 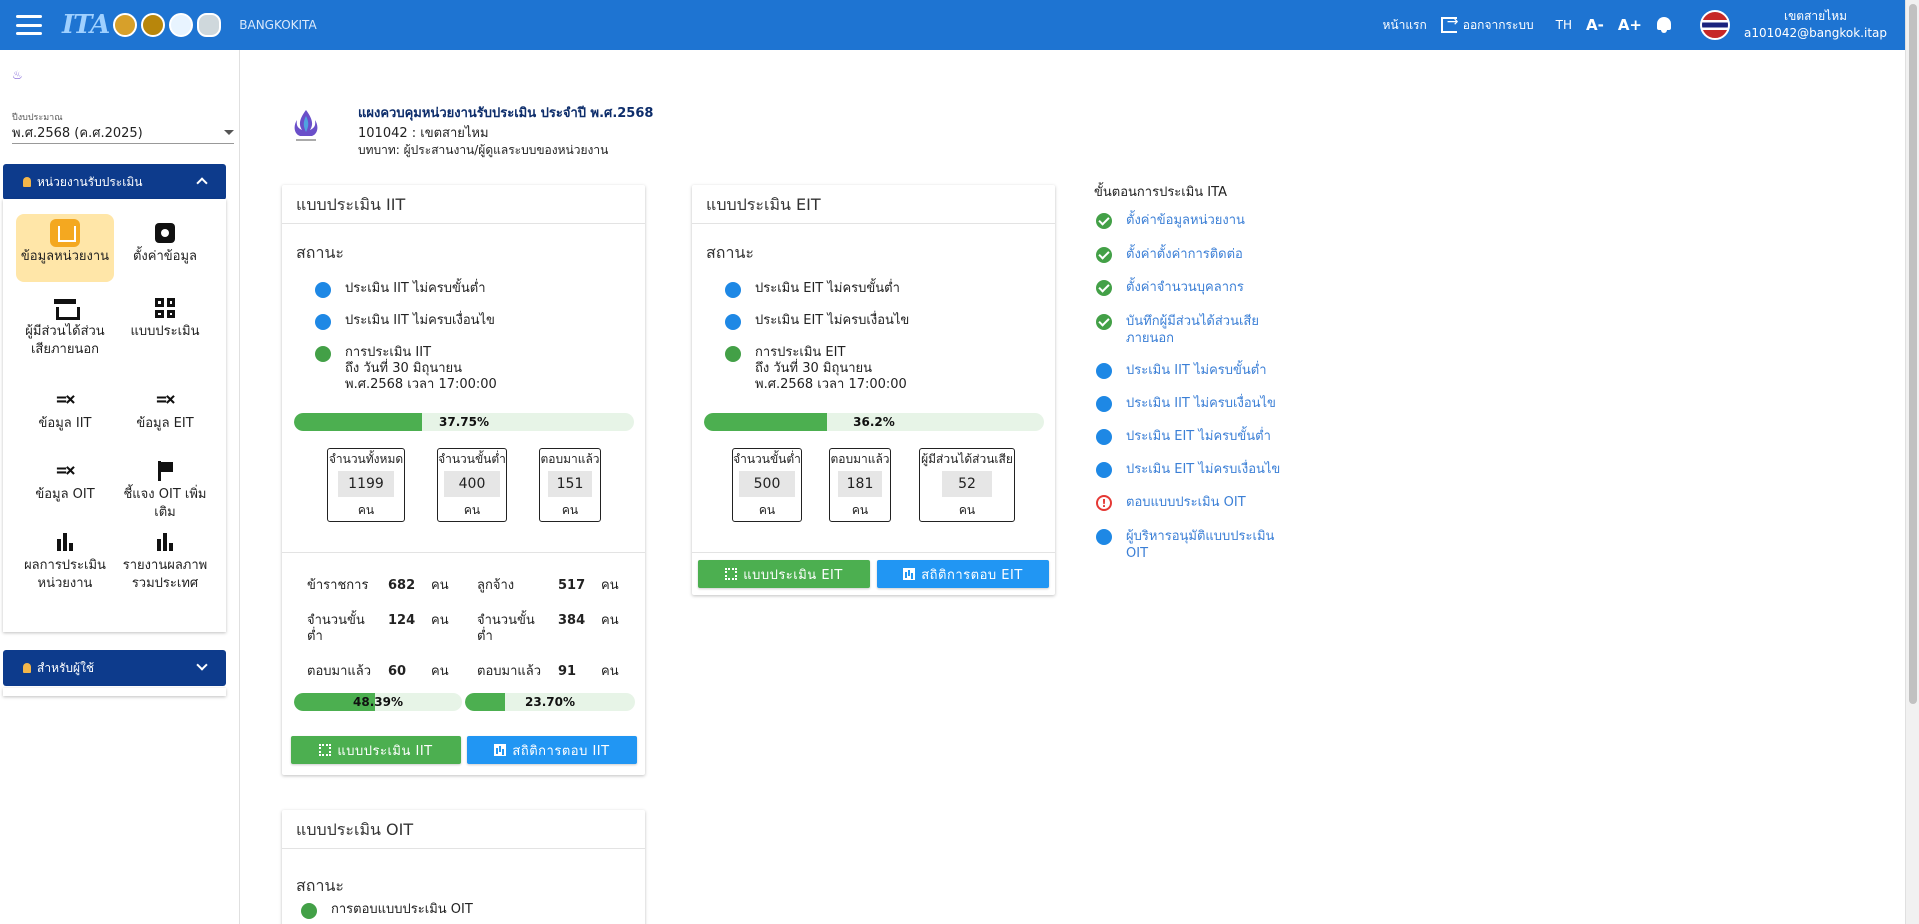 I want to click on sidebar-item-oit-data: =× ข้อมูล OIT, so click(x=65, y=480).